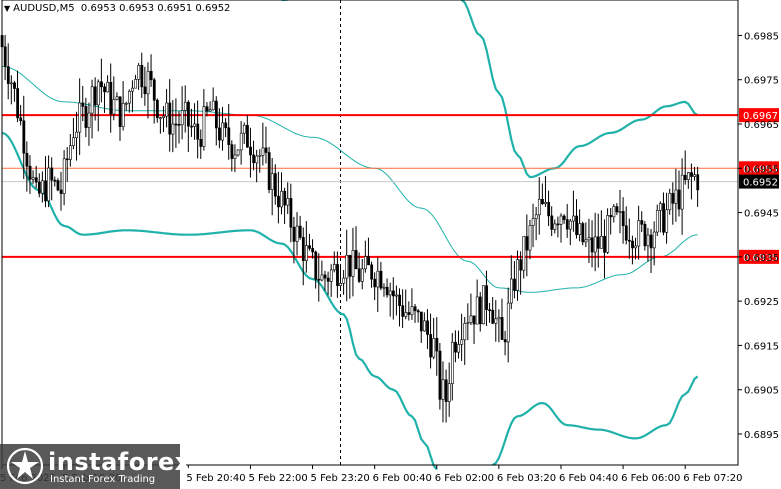  What do you see at coordinates (103, 479) in the screenshot?
I see `brand-tagline: Instant Forex Trading` at bounding box center [103, 479].